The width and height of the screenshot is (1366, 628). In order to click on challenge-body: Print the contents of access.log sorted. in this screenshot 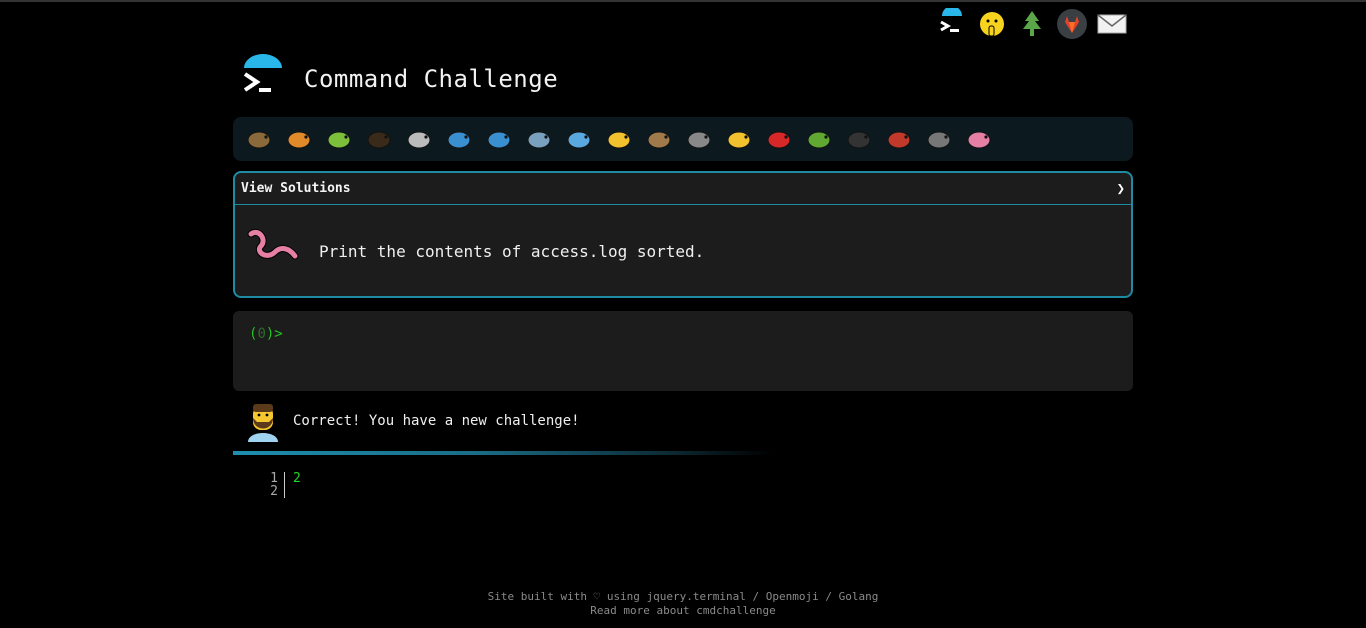, I will do `click(683, 251)`.